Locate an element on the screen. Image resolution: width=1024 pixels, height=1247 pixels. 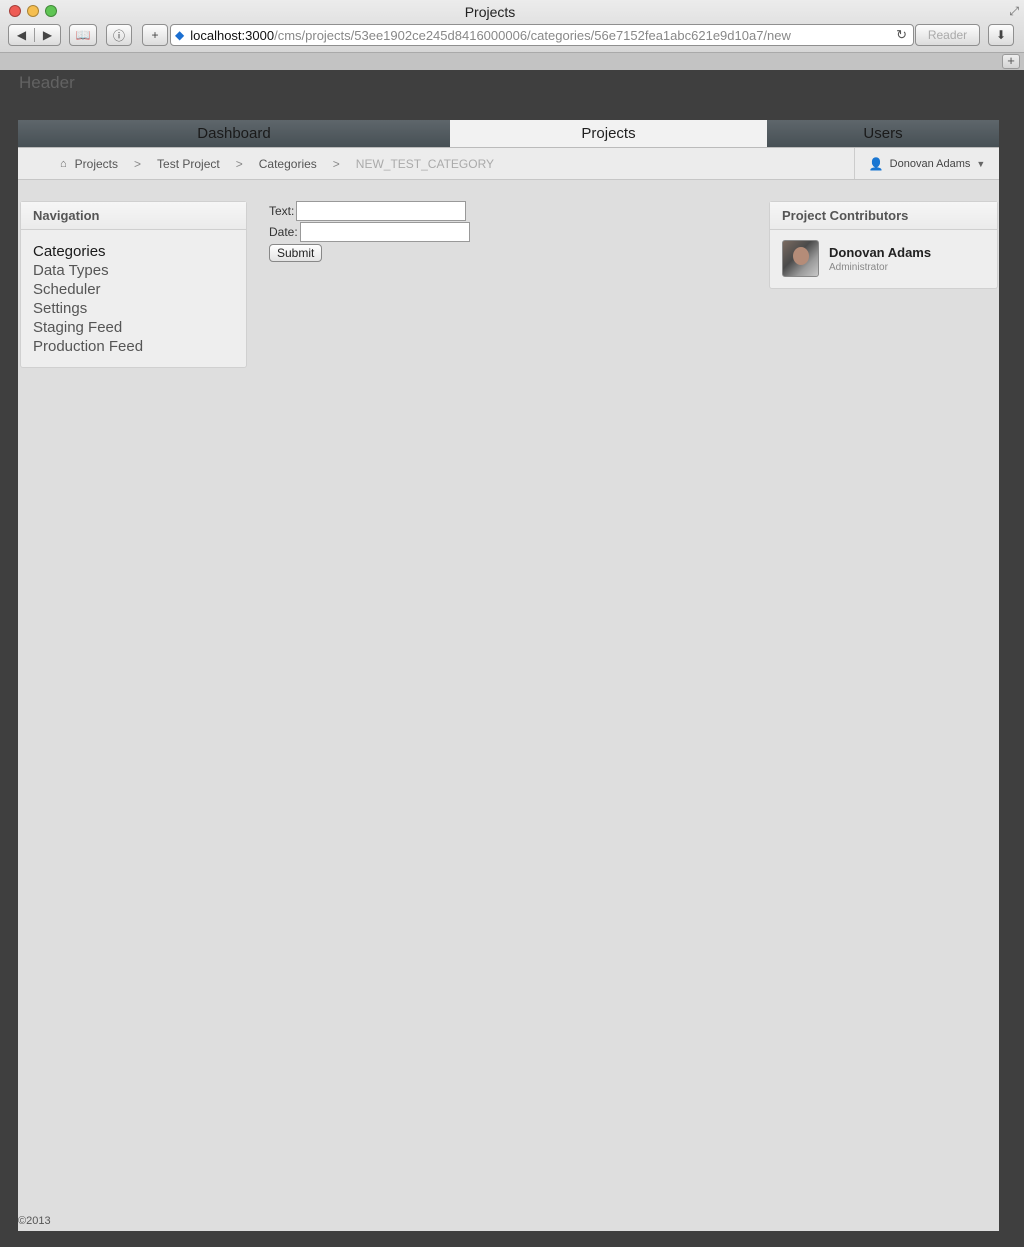
breadcrumb-projects: Projects is located at coordinates (96, 164).